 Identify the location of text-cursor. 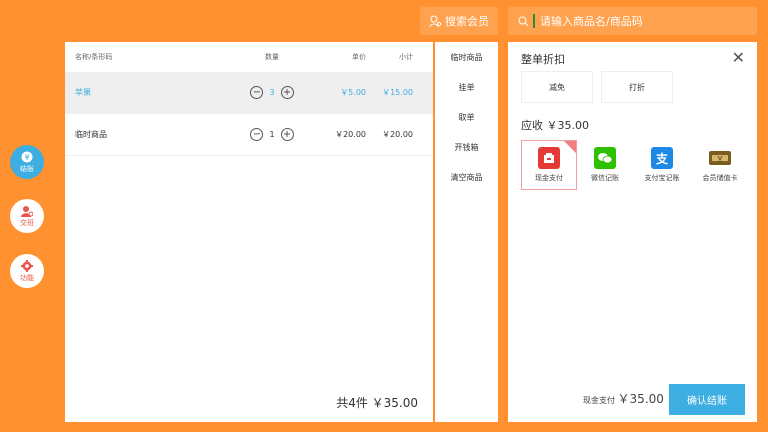
(534, 21).